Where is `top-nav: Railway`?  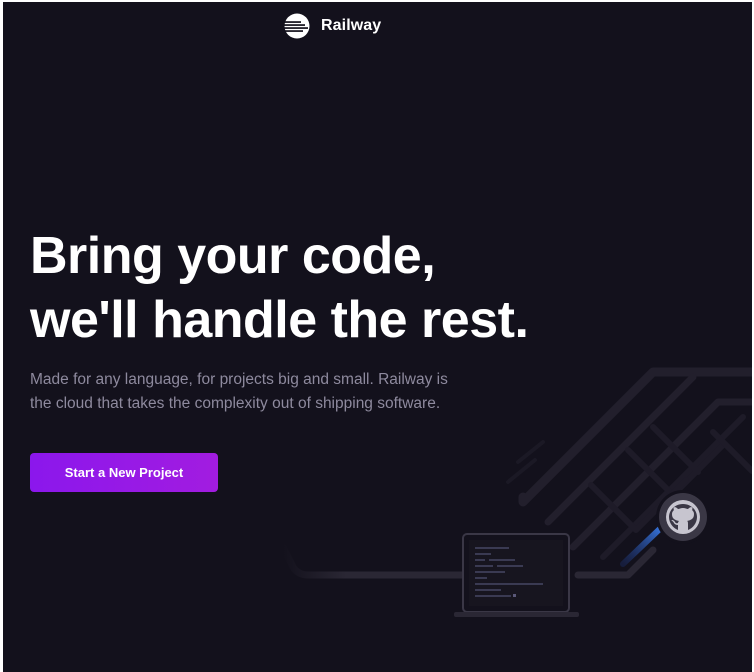 top-nav: Railway is located at coordinates (377, 25).